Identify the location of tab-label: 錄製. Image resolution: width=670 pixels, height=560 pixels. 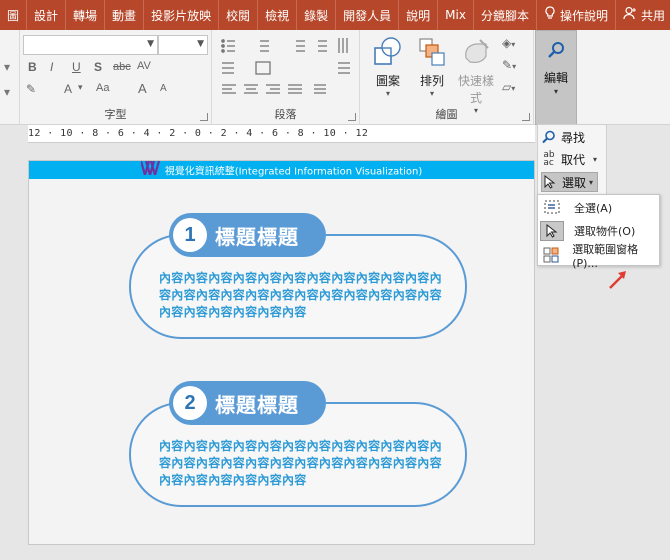
(316, 15).